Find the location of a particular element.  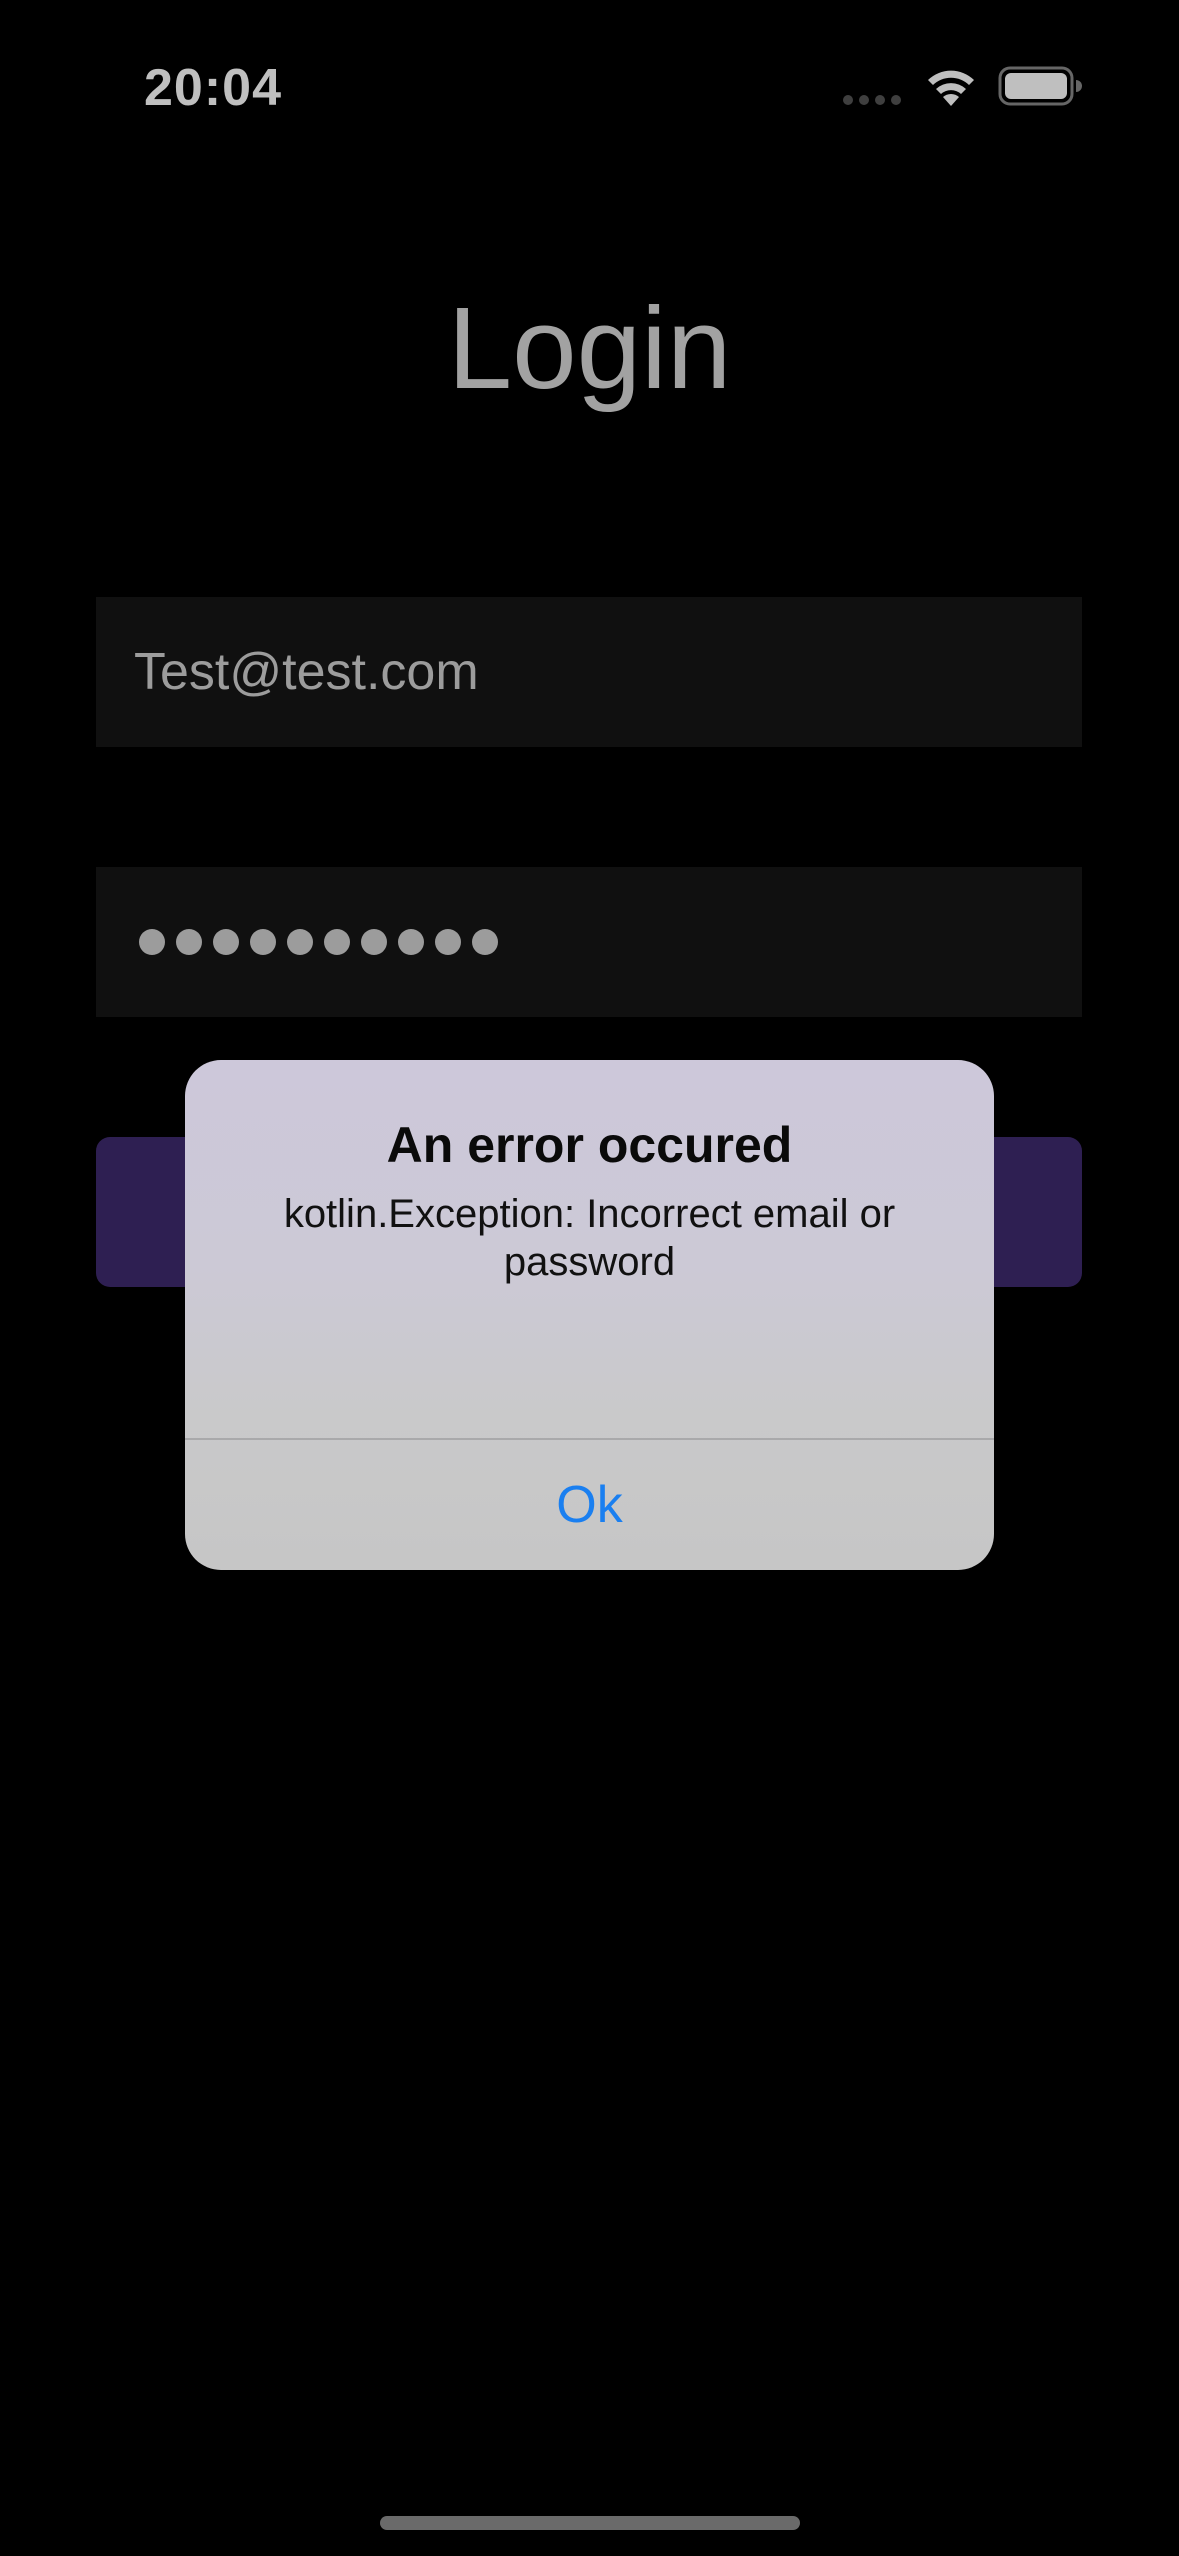

alert-title: An error occured is located at coordinates (589, 1145).